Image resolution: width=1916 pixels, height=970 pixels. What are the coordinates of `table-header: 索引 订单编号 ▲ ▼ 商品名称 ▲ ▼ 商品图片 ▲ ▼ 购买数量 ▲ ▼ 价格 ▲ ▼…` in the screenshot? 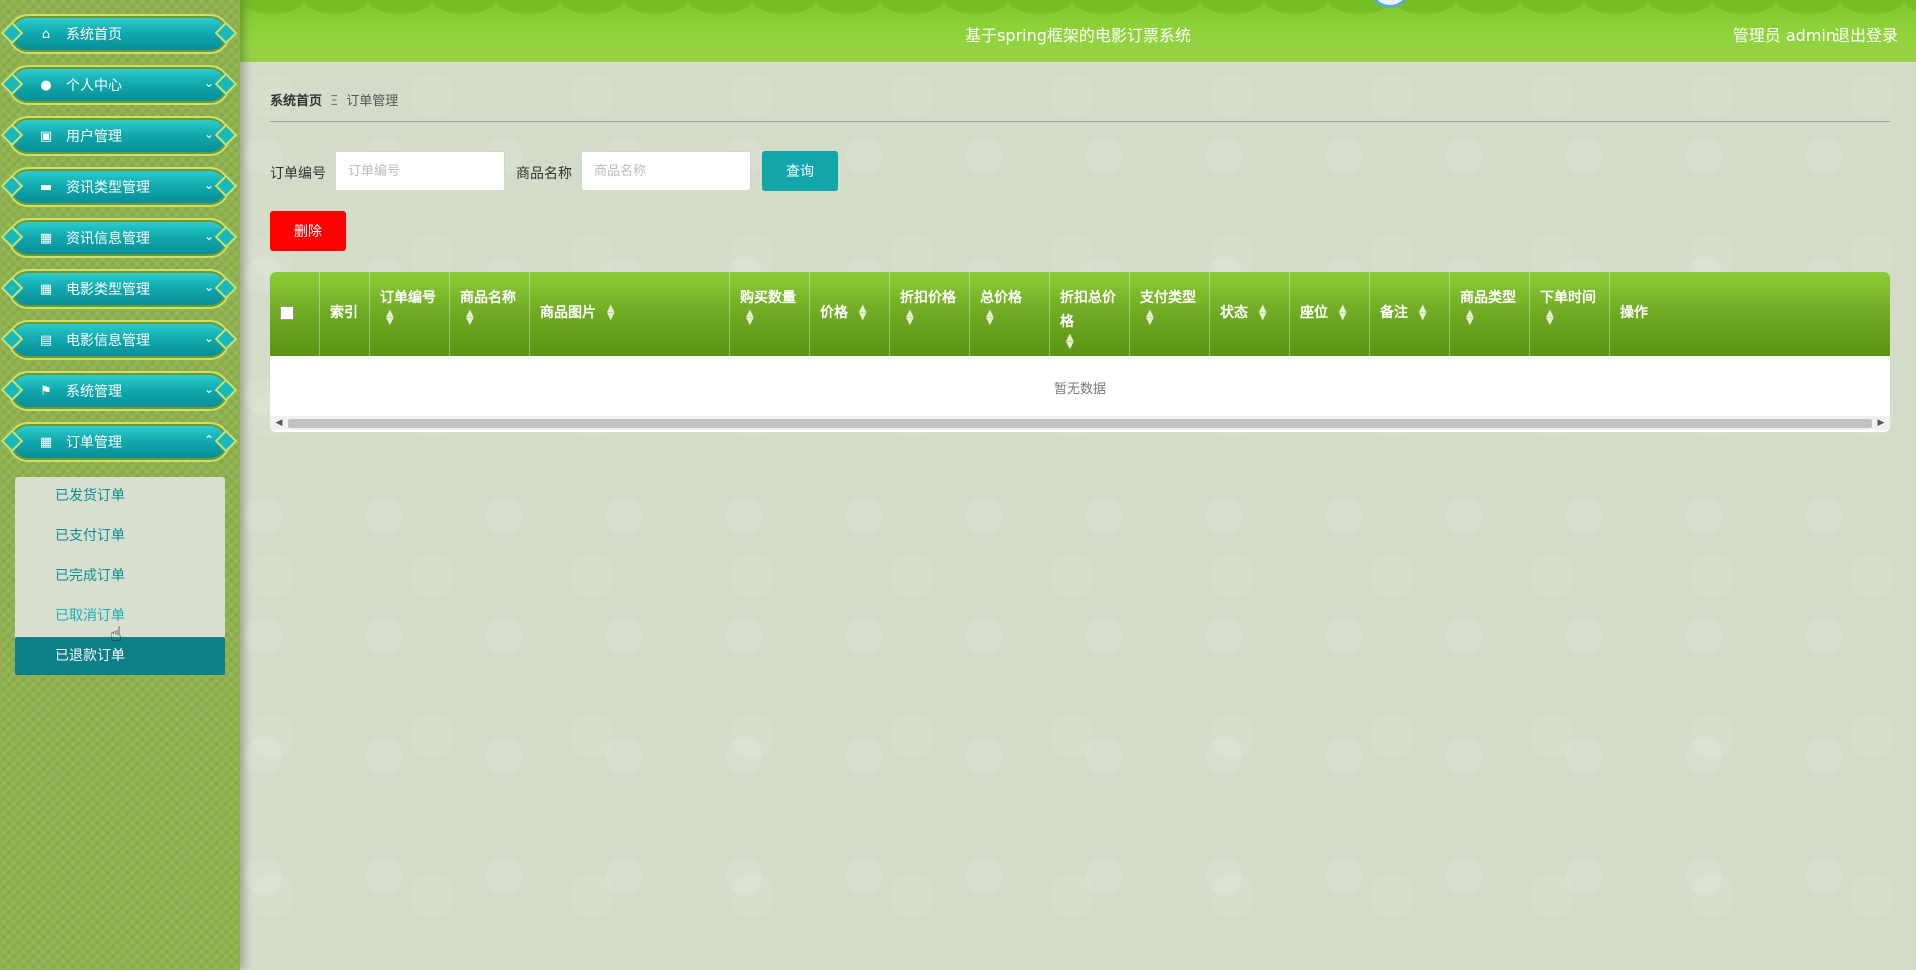 It's located at (1080, 314).